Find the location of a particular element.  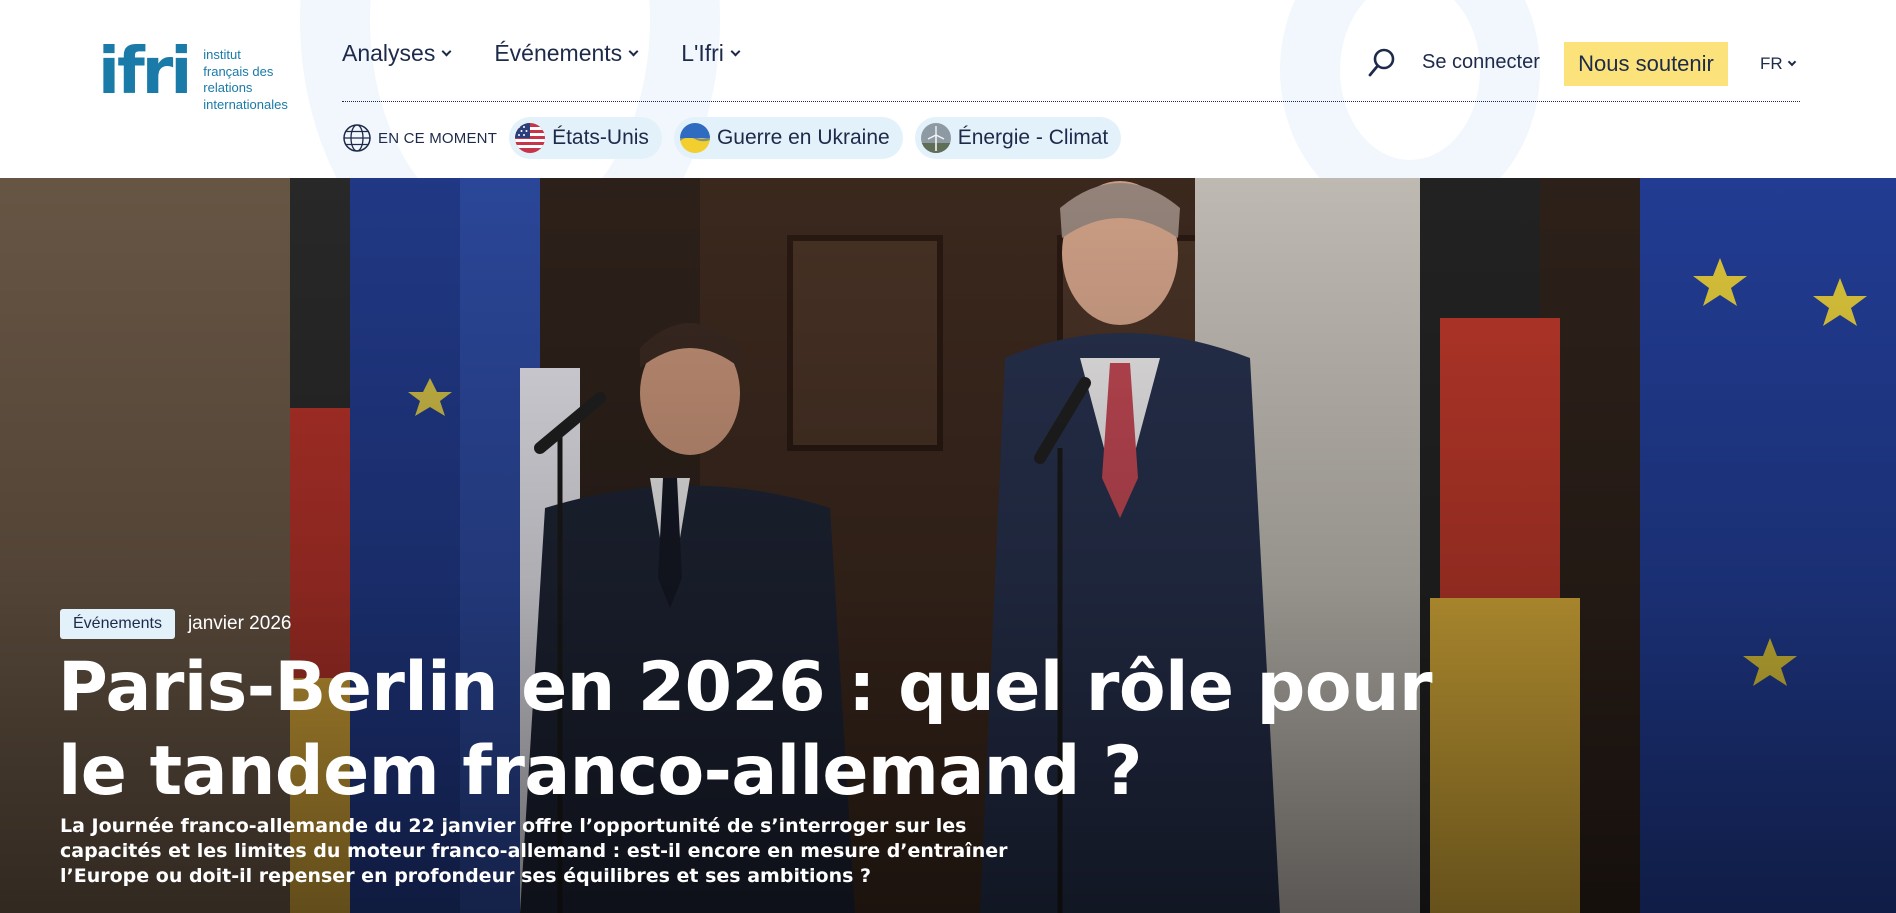

article-meta: Événements janvier 2026 is located at coordinates (175, 624).